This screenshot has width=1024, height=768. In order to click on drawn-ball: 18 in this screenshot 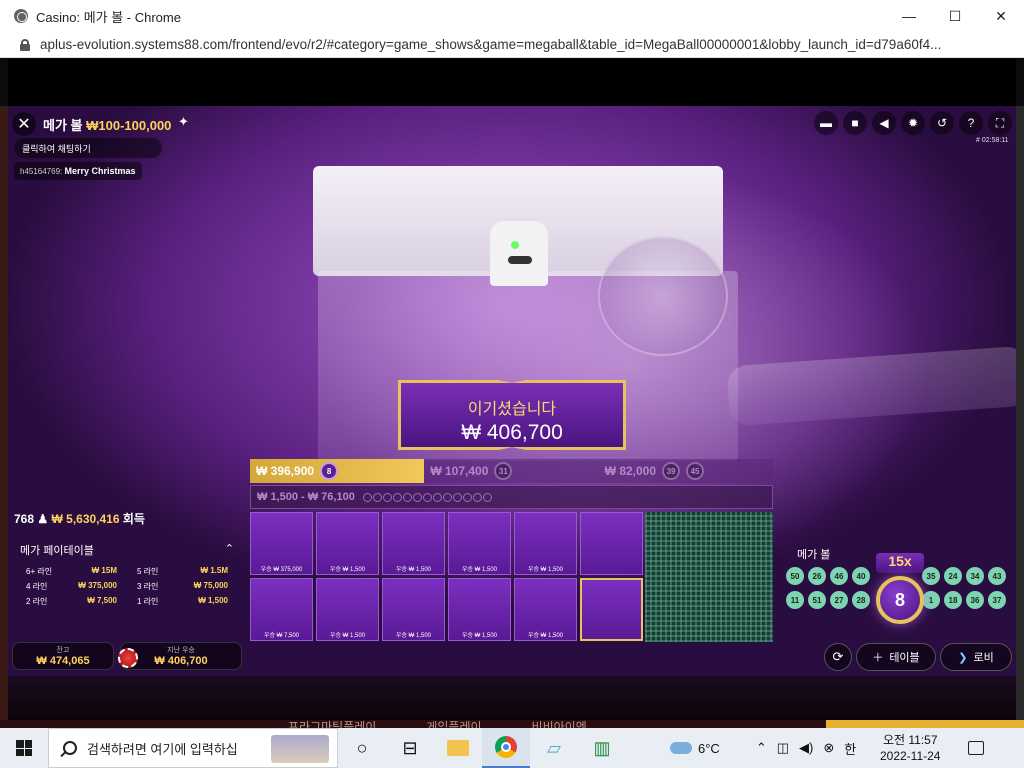, I will do `click(953, 600)`.